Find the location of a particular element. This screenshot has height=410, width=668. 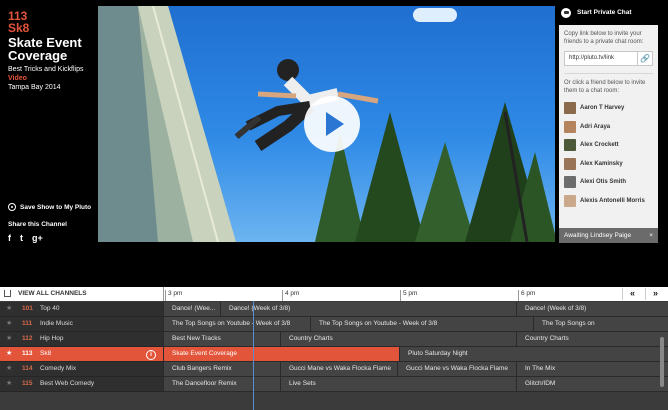

chat-icon is located at coordinates (566, 12).